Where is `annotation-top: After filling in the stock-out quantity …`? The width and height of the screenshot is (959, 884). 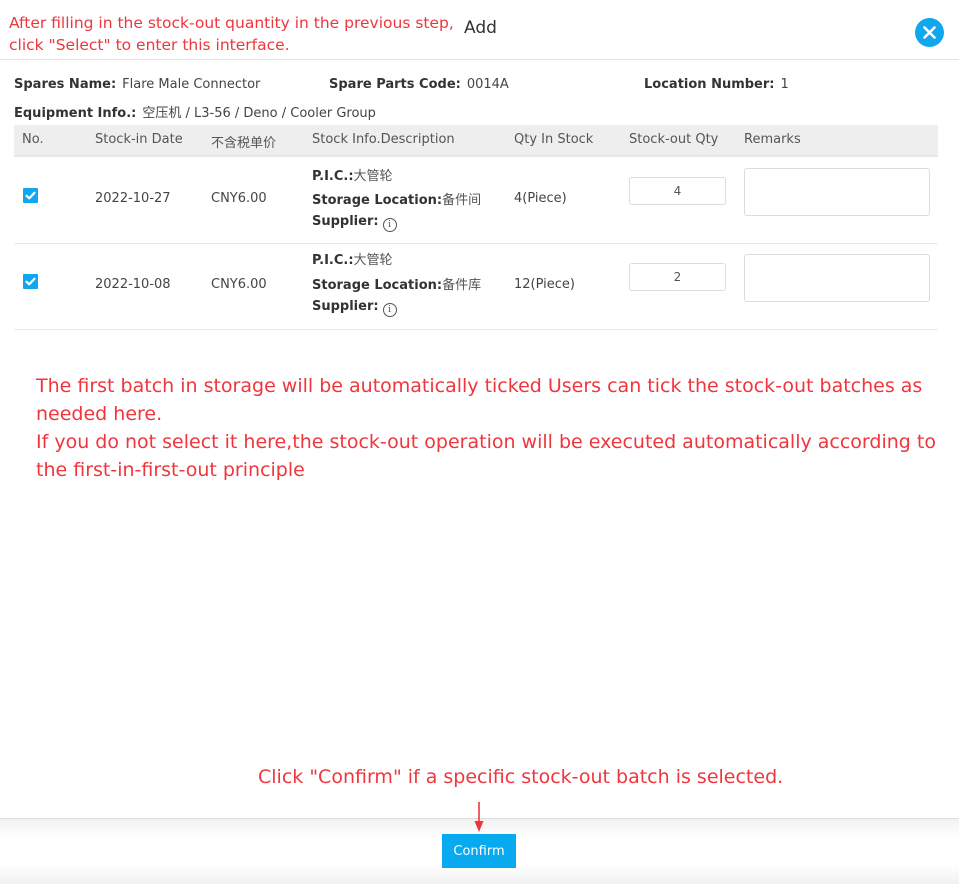
annotation-top: After filling in the stock-out quantity … is located at coordinates (231, 34).